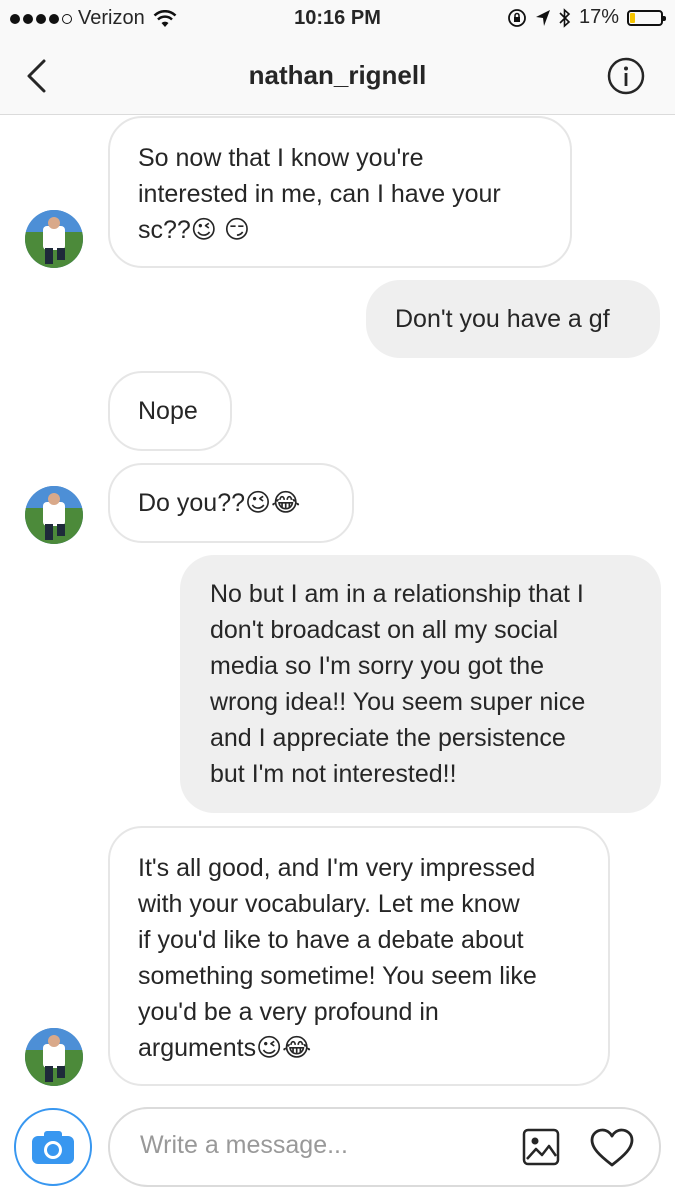 The image size is (675, 1200). Describe the element at coordinates (281, 158) in the screenshot. I see `message-line: So now that I know you're` at that location.